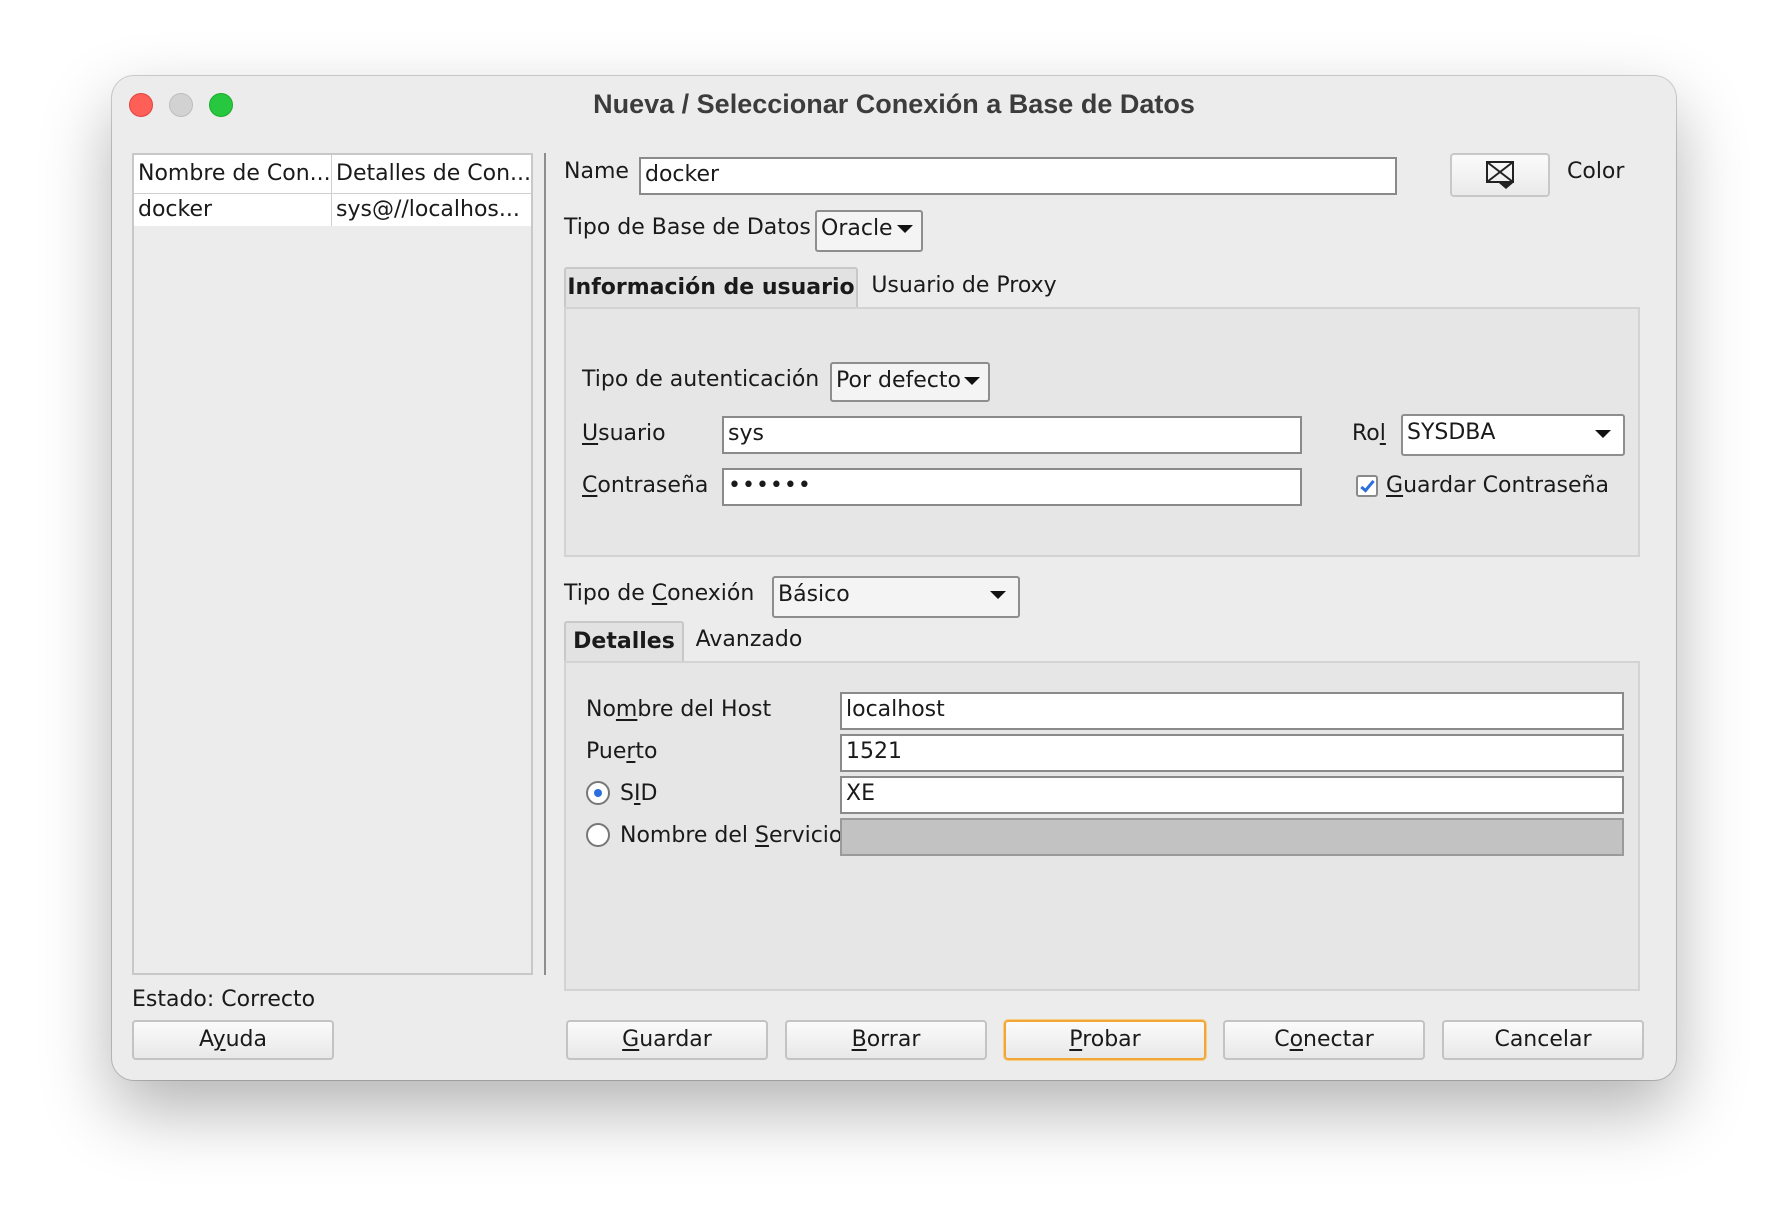 This screenshot has height=1224, width=1784. Describe the element at coordinates (1232, 753) in the screenshot. I see `port-input: 1521` at that location.